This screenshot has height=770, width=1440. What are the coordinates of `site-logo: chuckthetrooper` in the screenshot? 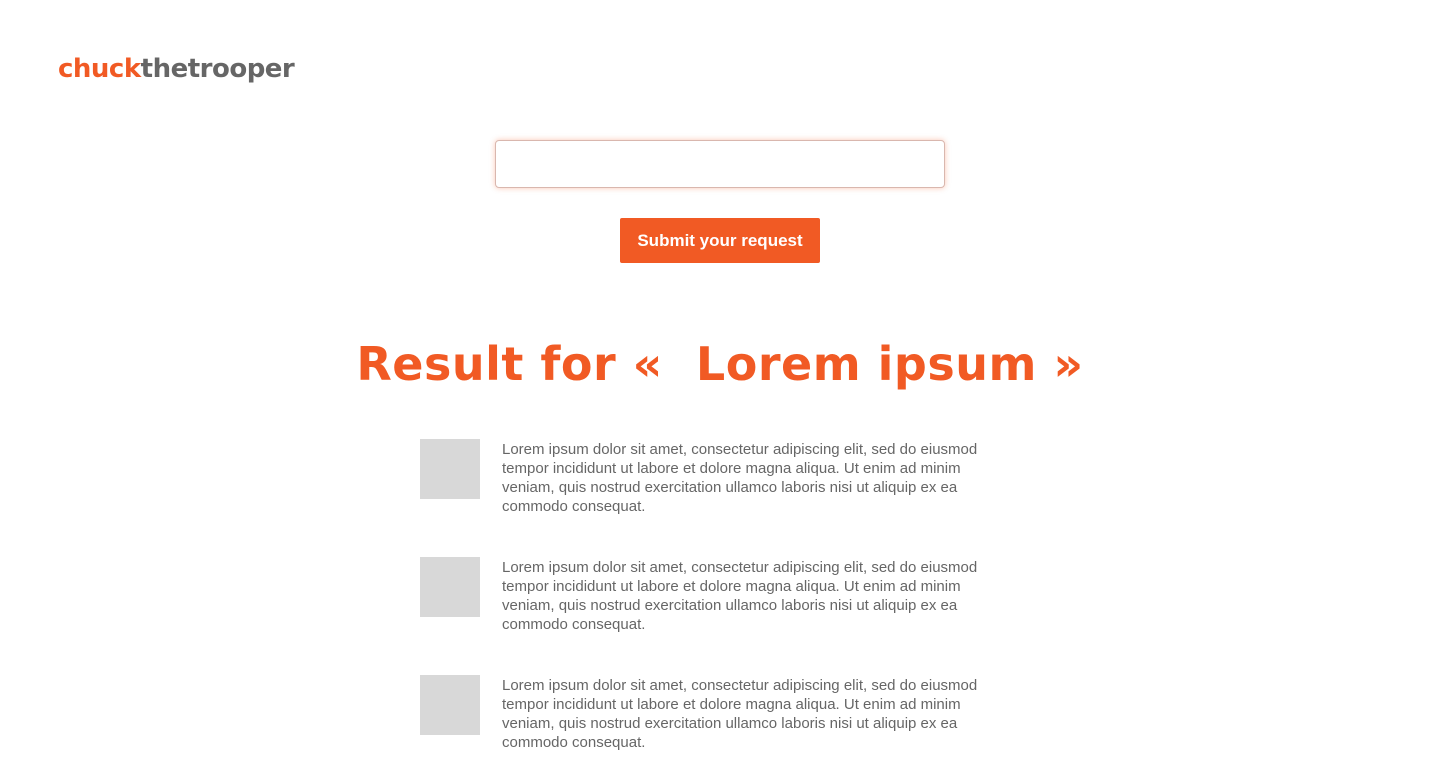 It's located at (176, 69).